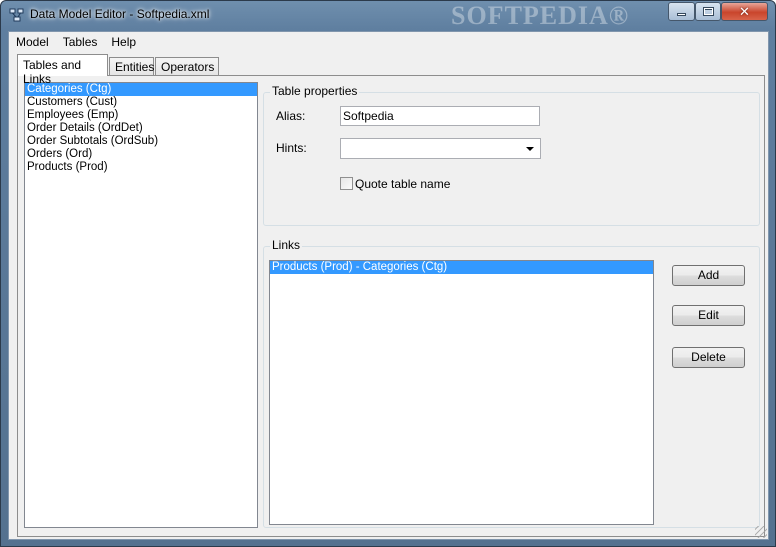  I want to click on list-item: Customers (Cust), so click(141, 102).